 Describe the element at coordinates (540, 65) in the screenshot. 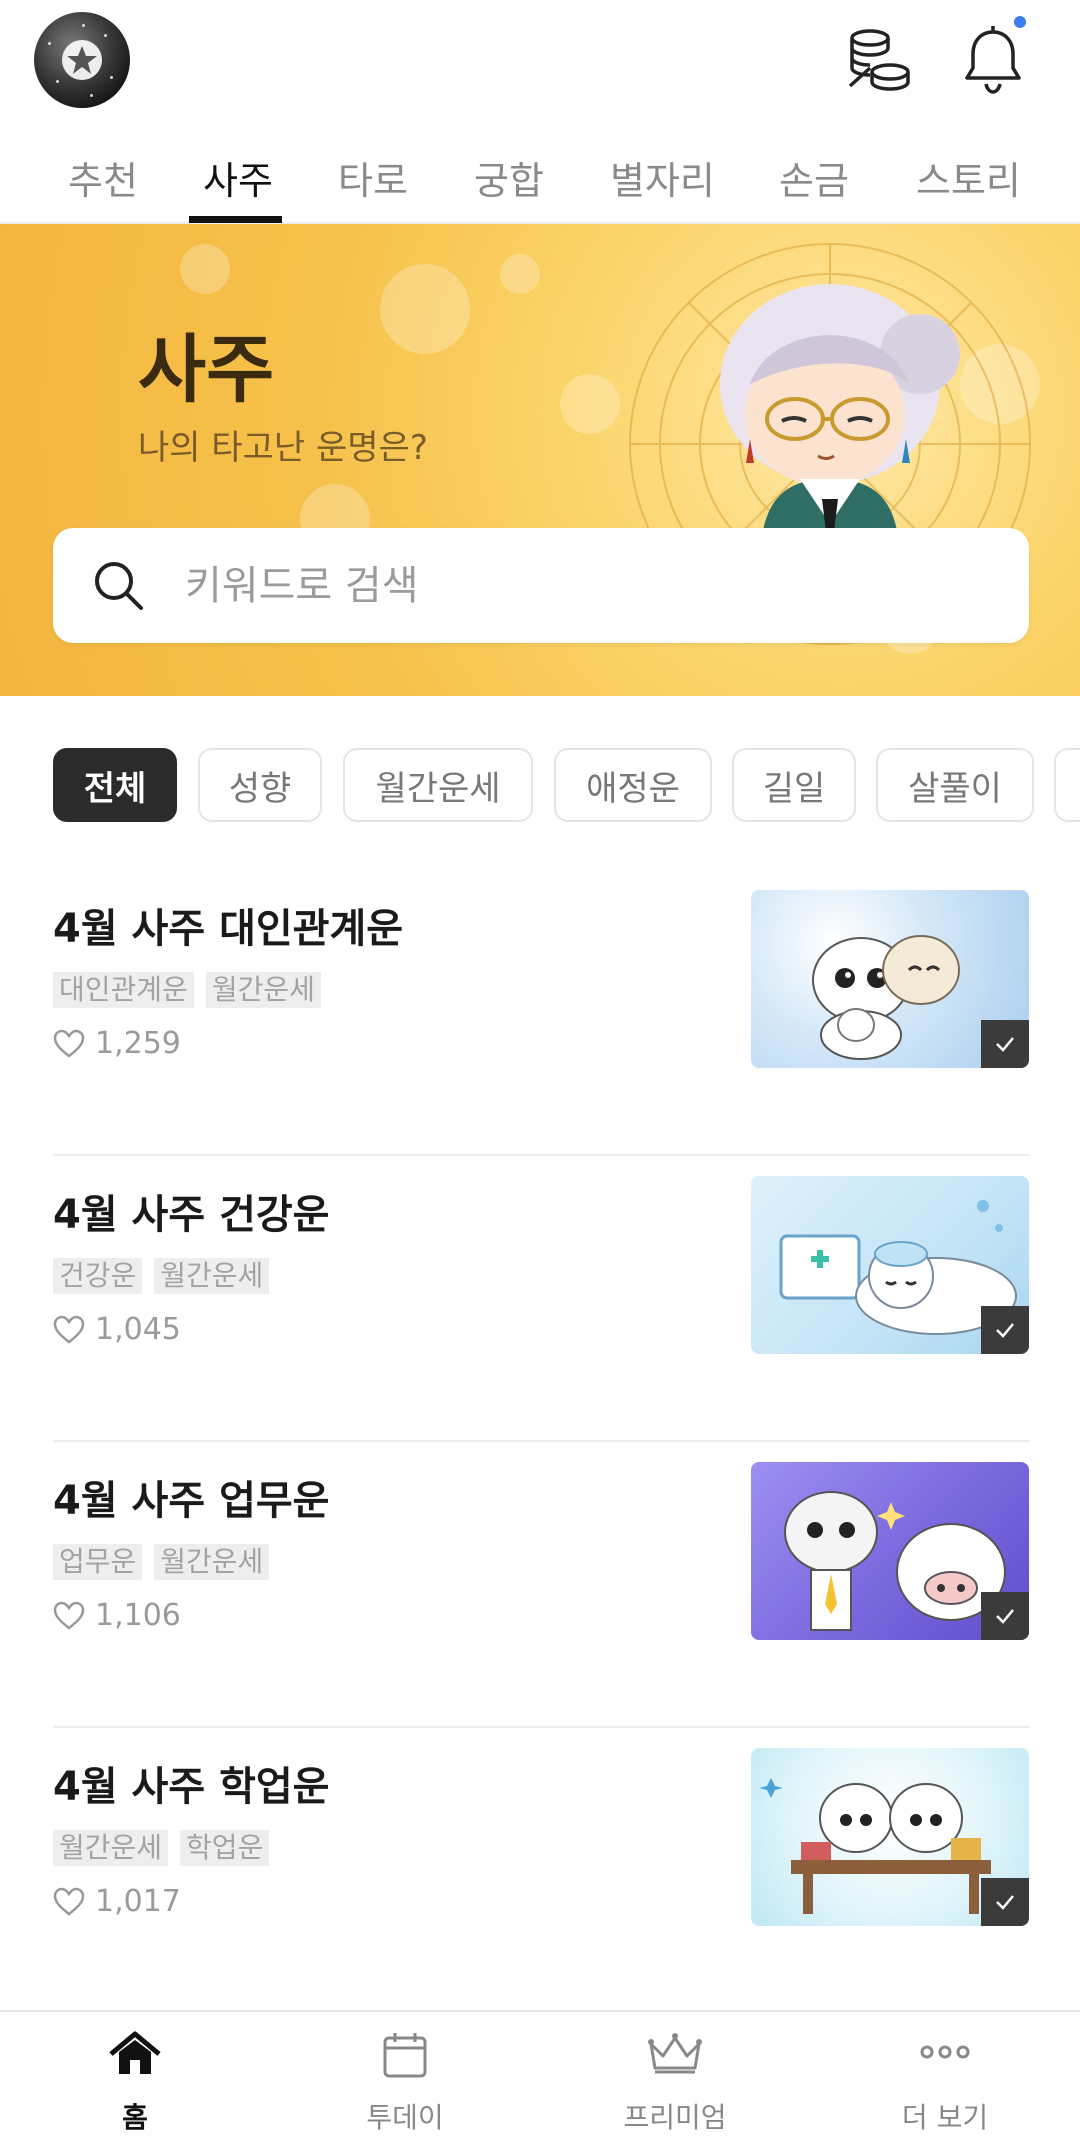

I see `top-bar` at that location.